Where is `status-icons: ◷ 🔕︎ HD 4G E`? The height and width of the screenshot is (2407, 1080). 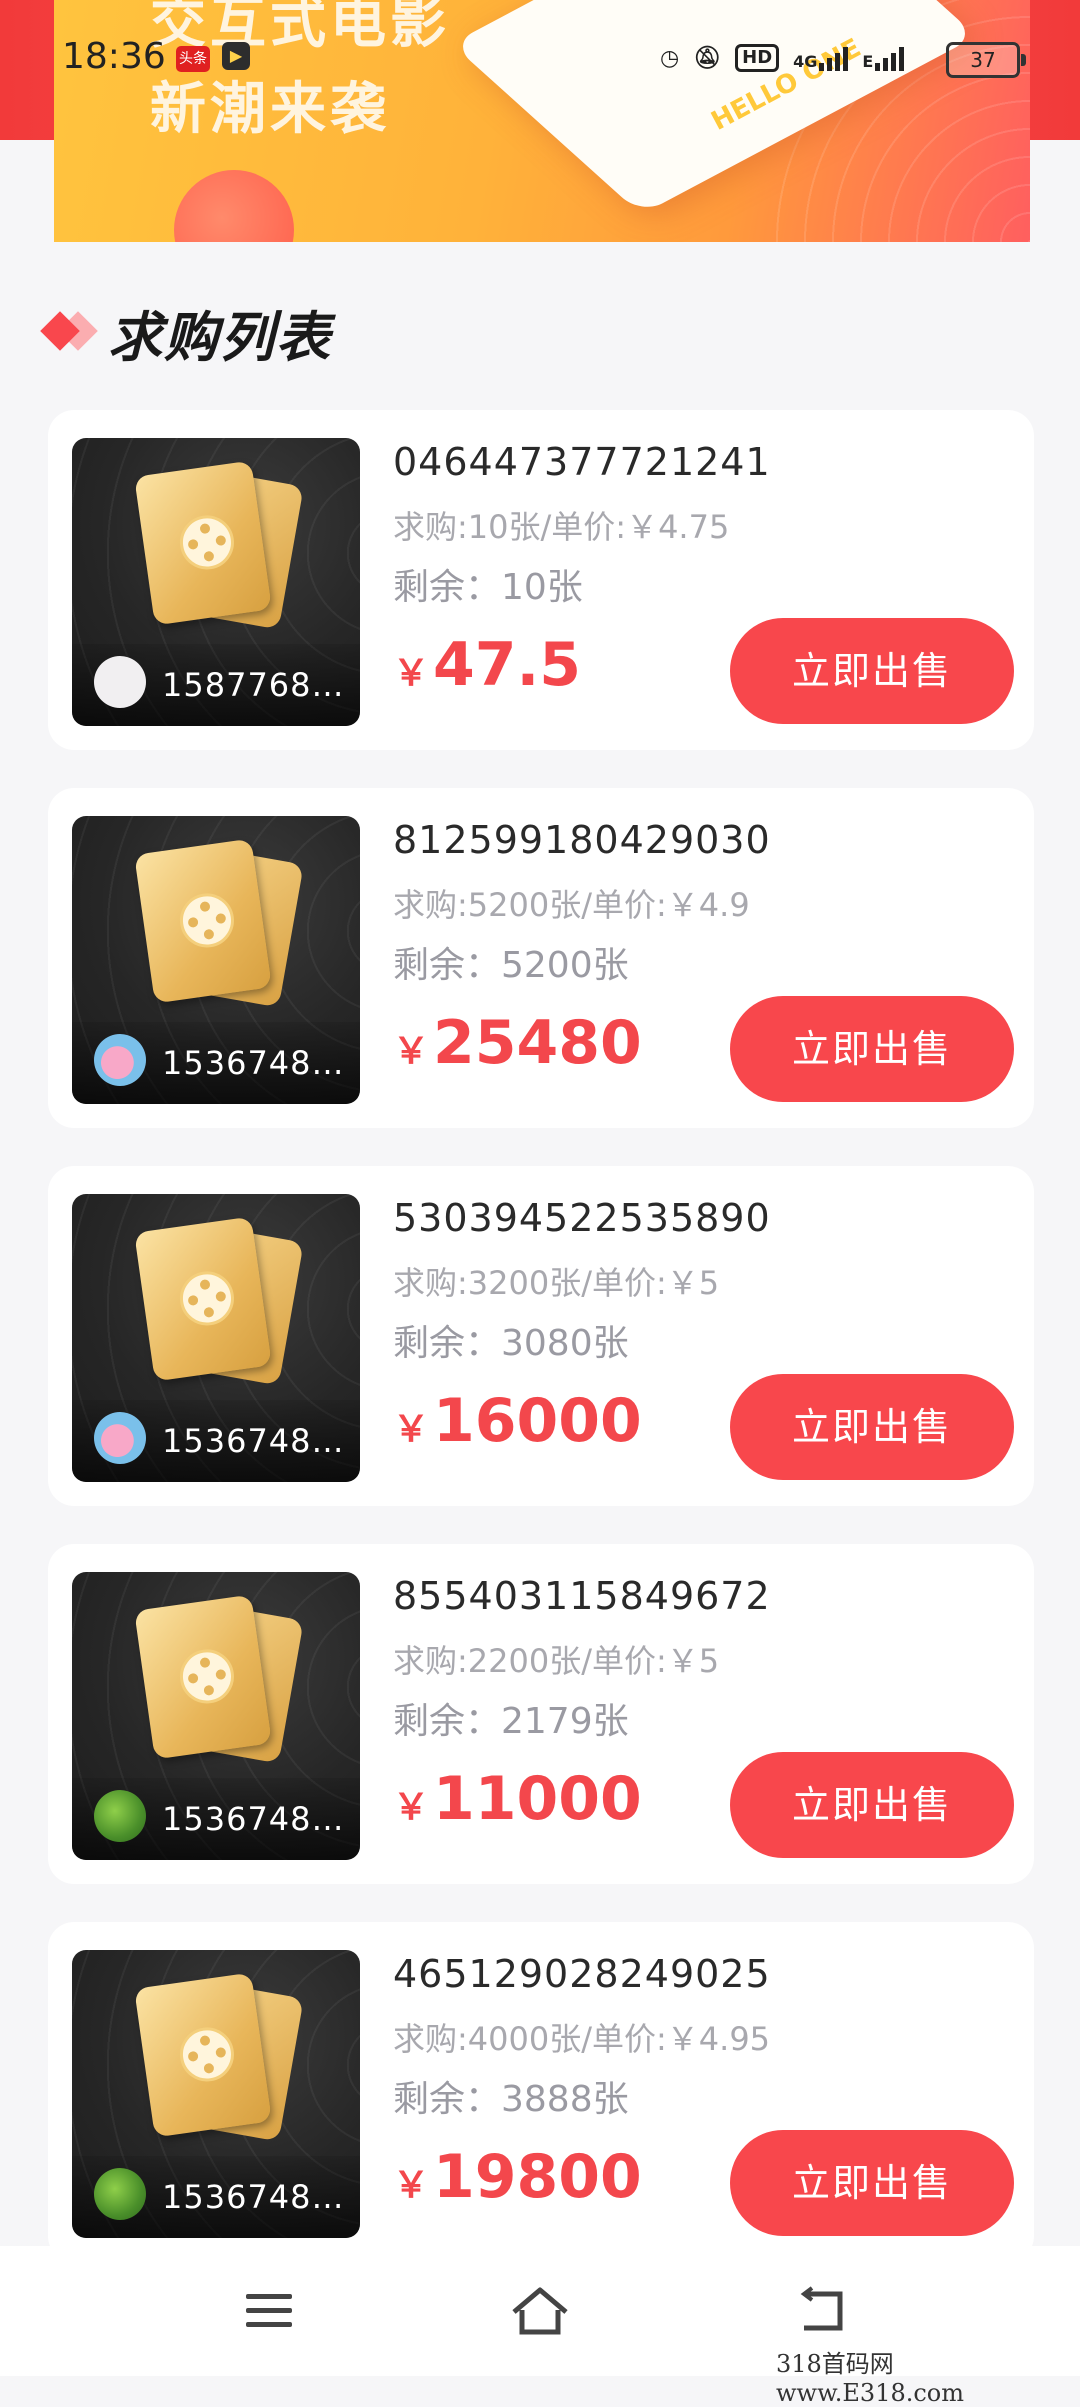
status-icons: ◷ 🔕︎ HD 4G E is located at coordinates (782, 58).